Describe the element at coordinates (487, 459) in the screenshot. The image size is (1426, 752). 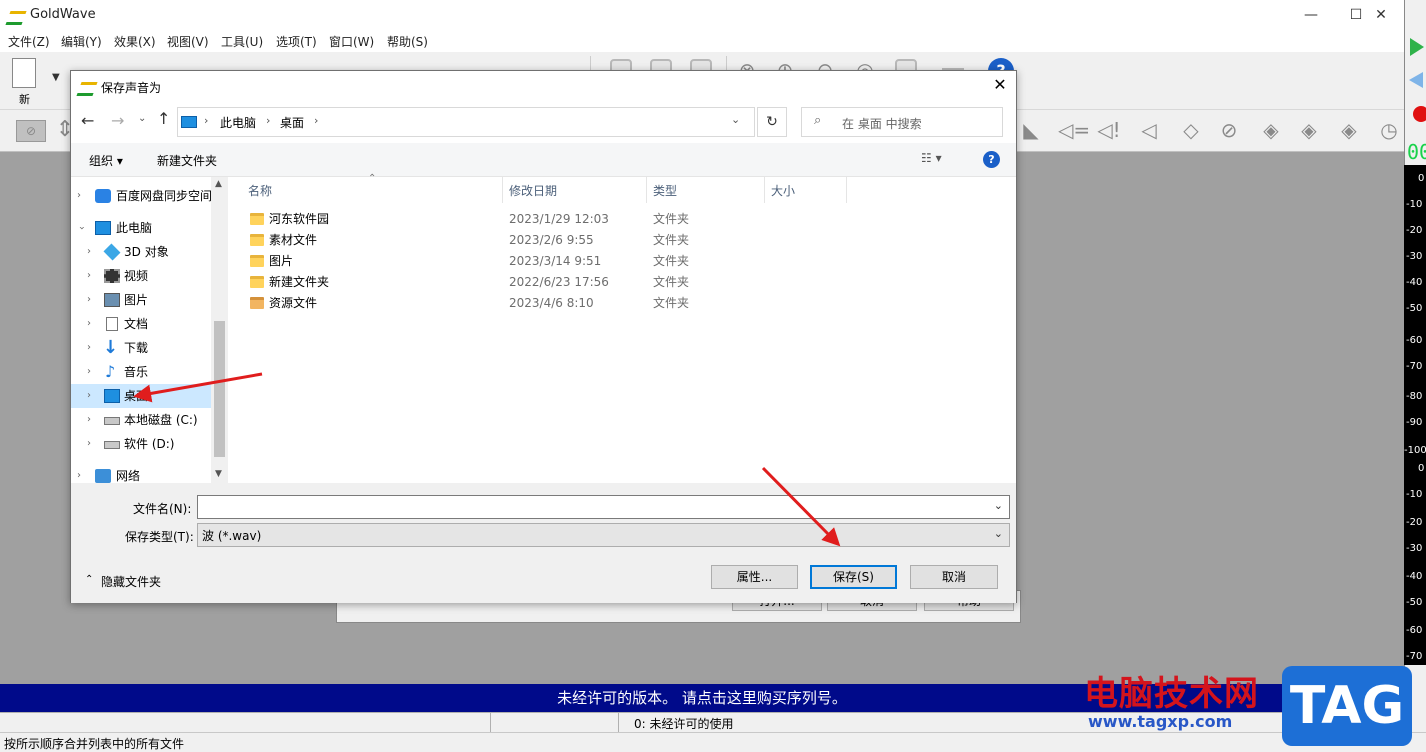
I see `annotation-arrows` at that location.